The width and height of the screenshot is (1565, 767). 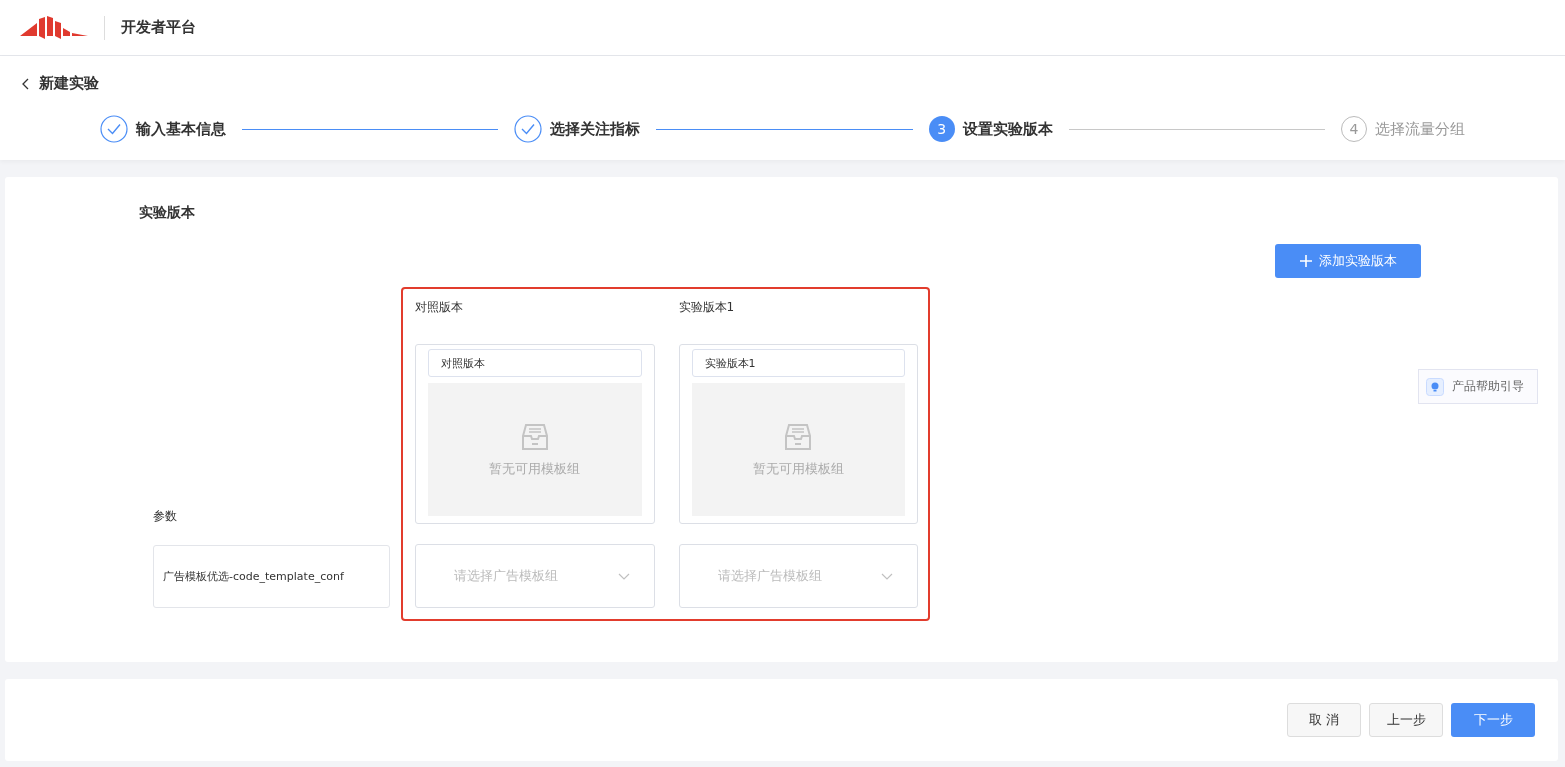 I want to click on parameter-label: 参数, so click(x=165, y=516).